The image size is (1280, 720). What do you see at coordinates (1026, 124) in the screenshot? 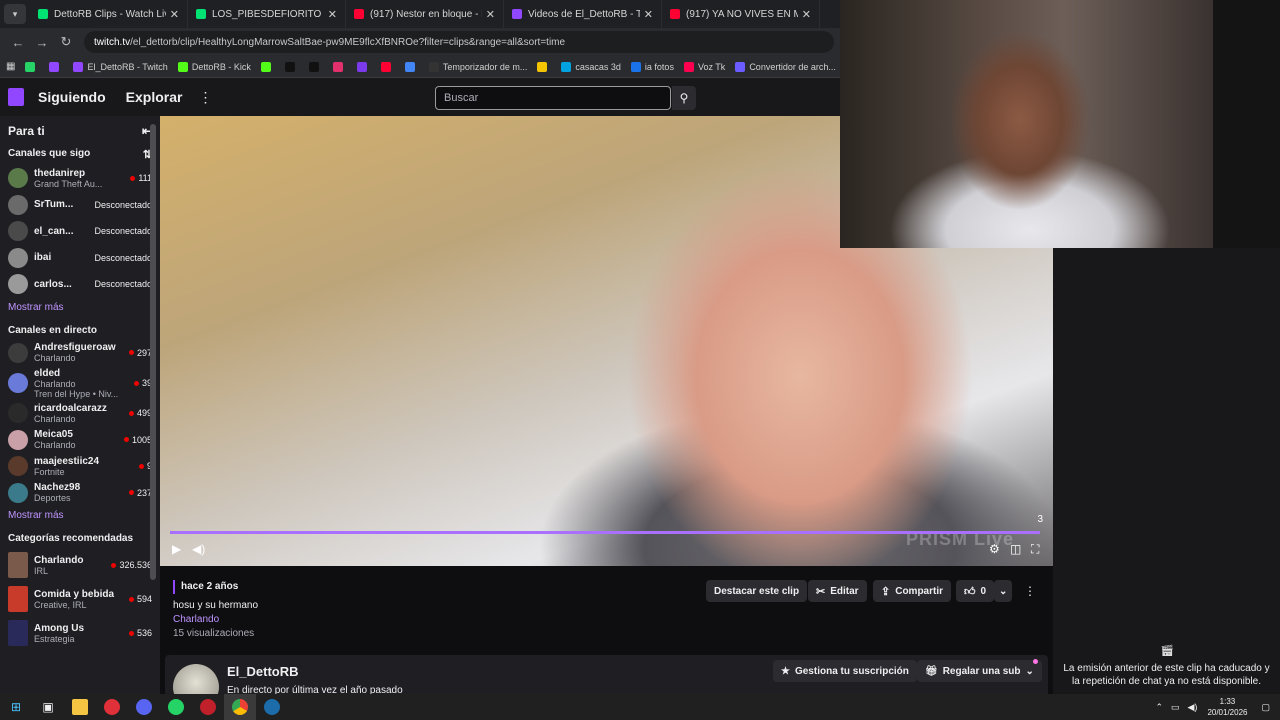
I see `webcam-overlay` at bounding box center [1026, 124].